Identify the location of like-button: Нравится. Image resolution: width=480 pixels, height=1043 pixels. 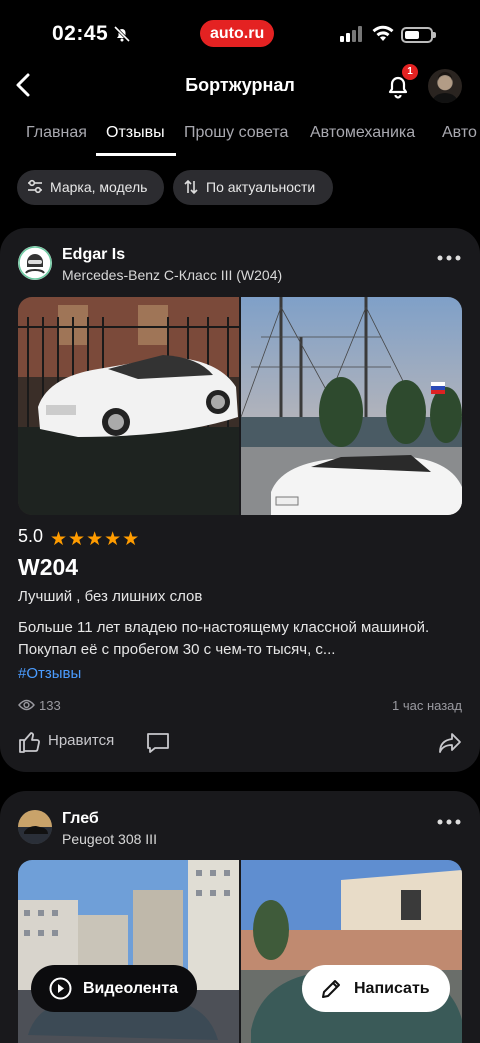
(66, 741).